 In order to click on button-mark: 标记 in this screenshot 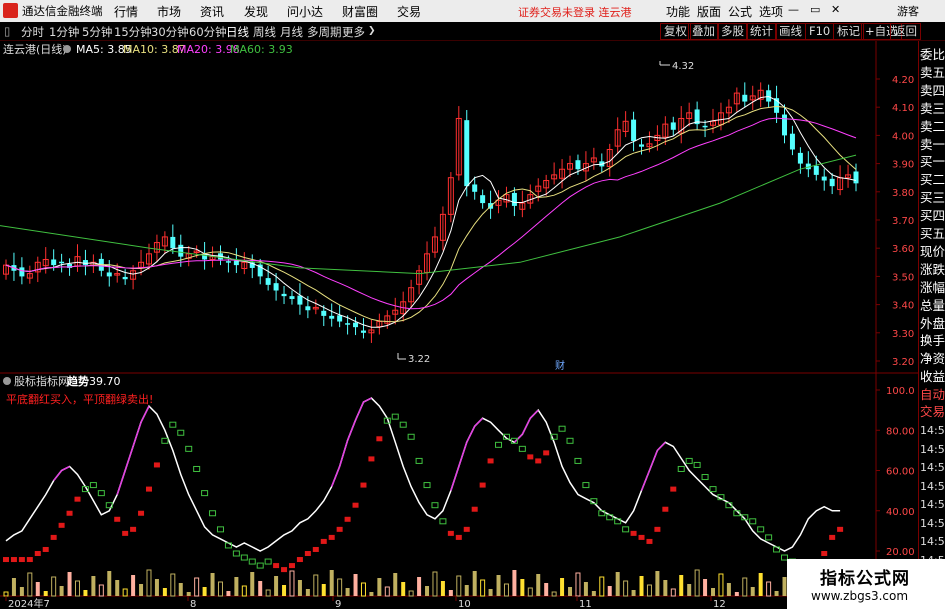, I will do `click(848, 31)`.